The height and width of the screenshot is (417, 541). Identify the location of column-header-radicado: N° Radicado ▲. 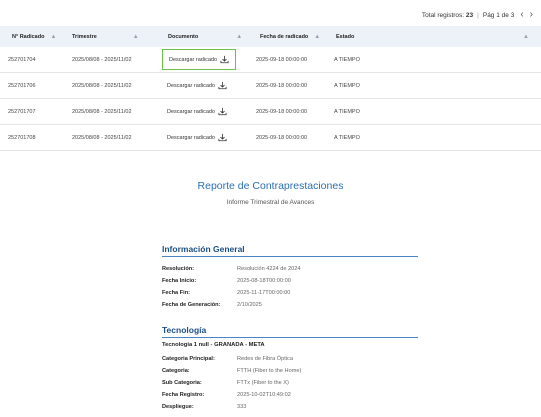
(30, 36).